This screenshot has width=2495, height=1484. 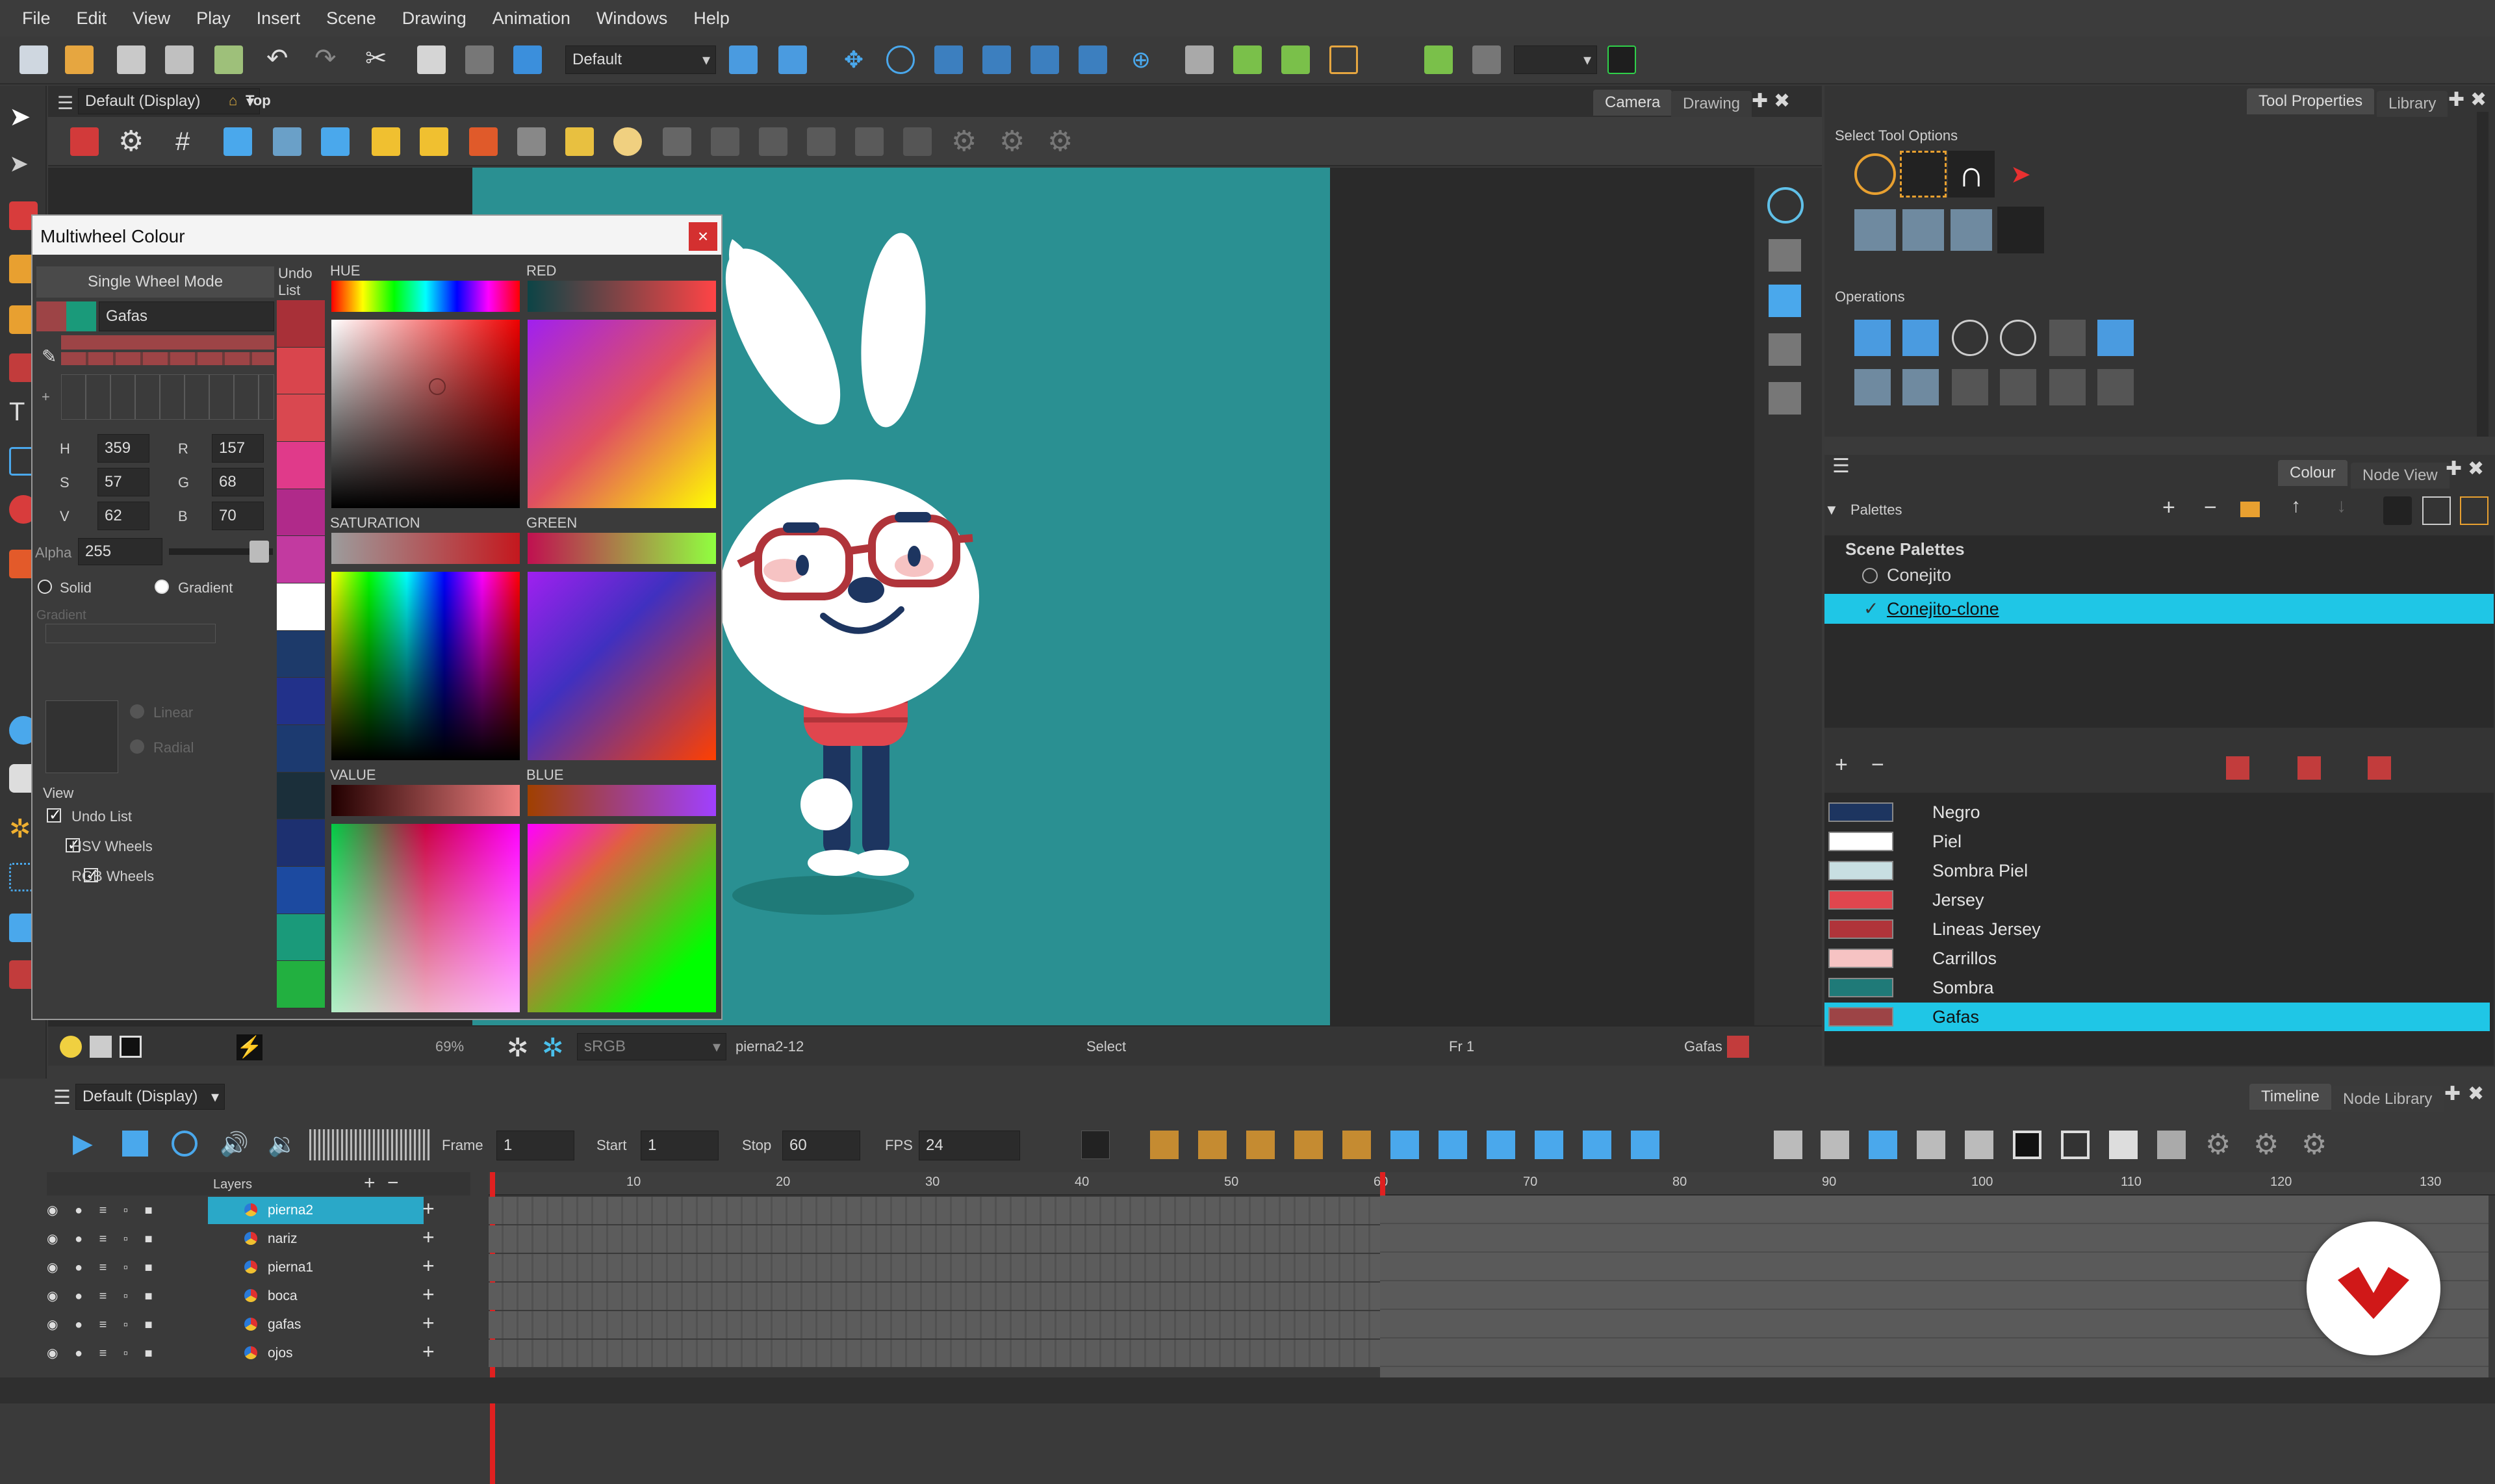 What do you see at coordinates (2168, 508) in the screenshot?
I see `add-palette-icon: +` at bounding box center [2168, 508].